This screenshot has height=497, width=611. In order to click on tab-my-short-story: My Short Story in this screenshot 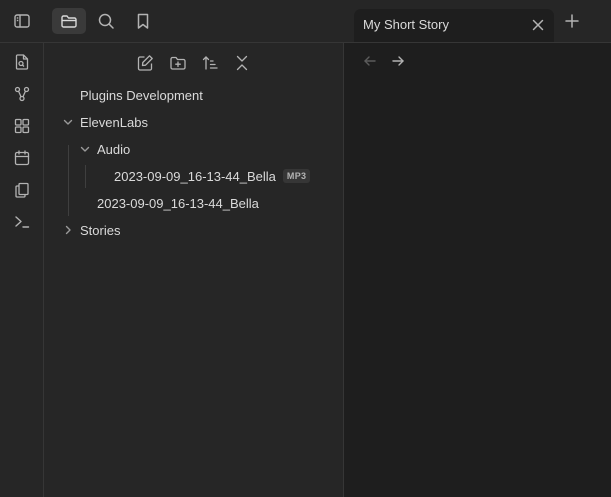, I will do `click(454, 25)`.